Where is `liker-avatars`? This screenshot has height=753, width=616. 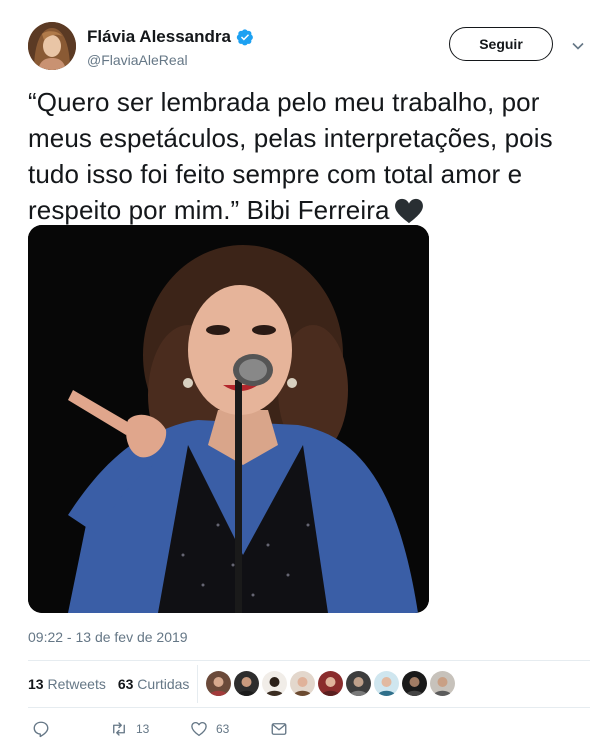 liker-avatars is located at coordinates (330, 683).